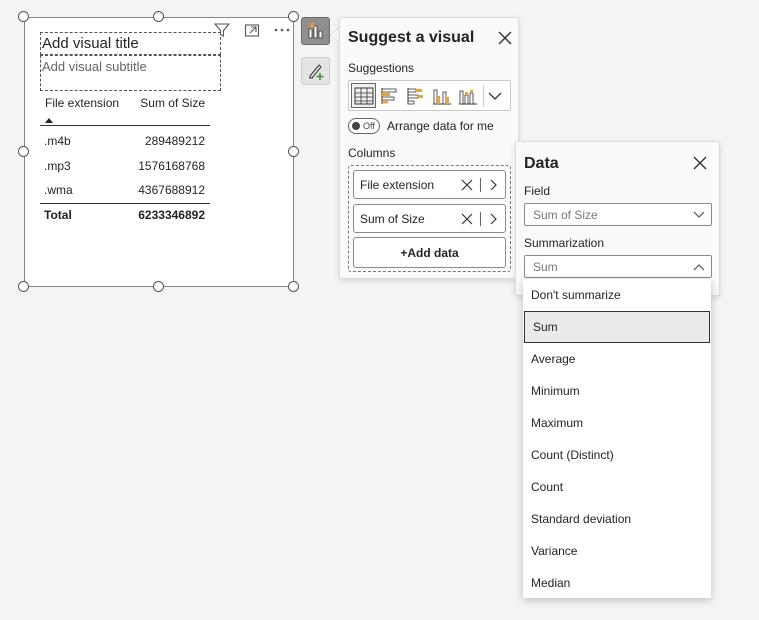 The image size is (759, 620). I want to click on format-visual-icon, so click(315, 72).